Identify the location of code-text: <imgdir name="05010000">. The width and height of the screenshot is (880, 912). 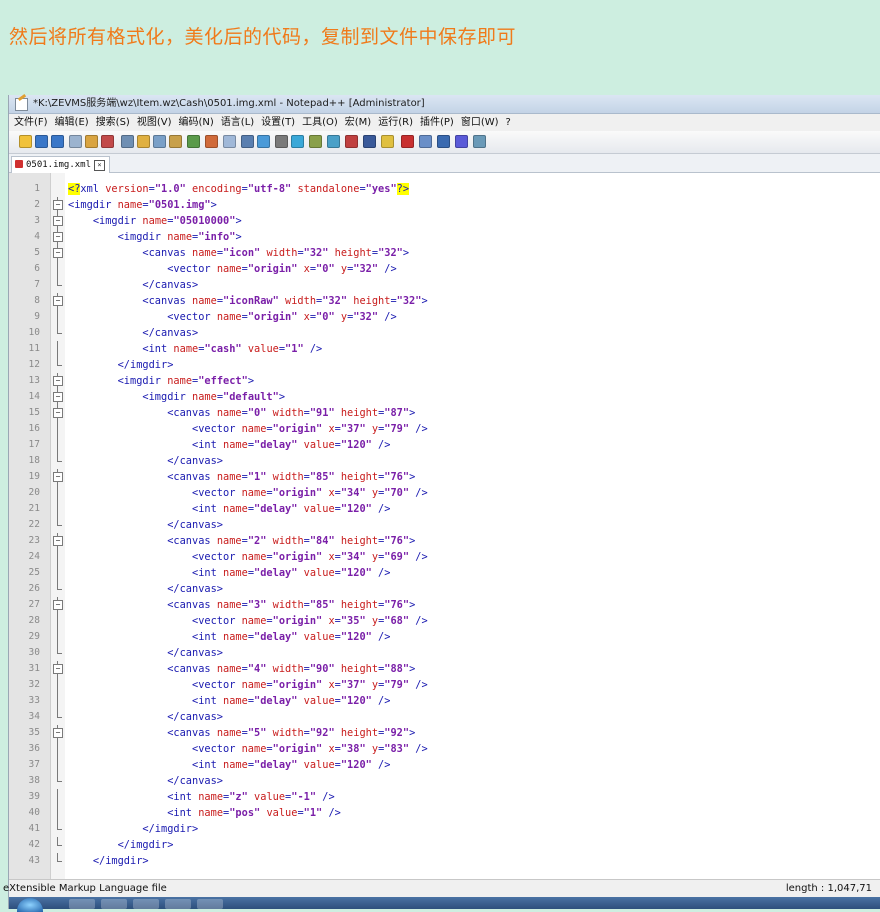
(167, 221).